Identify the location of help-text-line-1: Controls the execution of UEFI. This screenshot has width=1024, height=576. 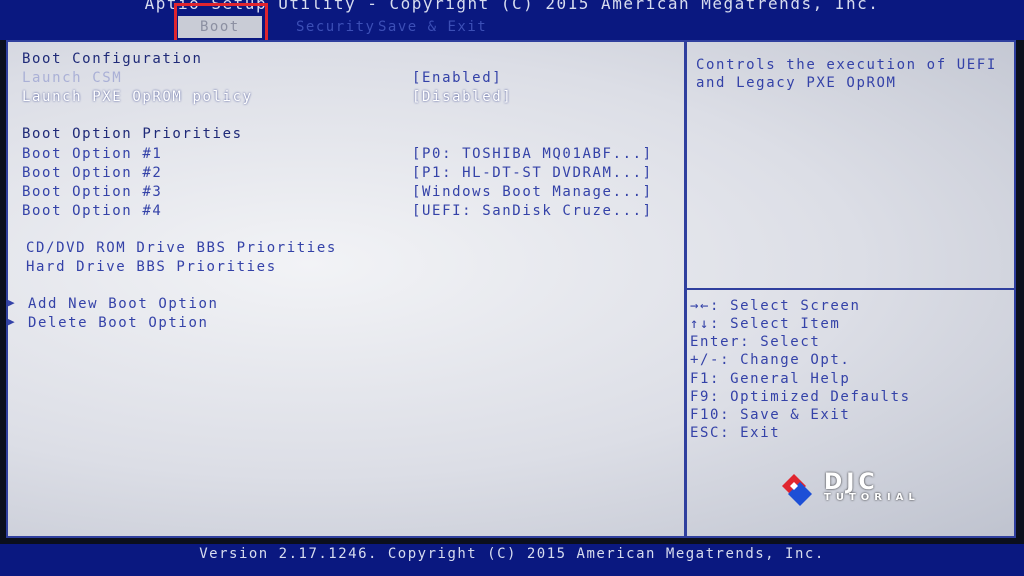
(846, 65).